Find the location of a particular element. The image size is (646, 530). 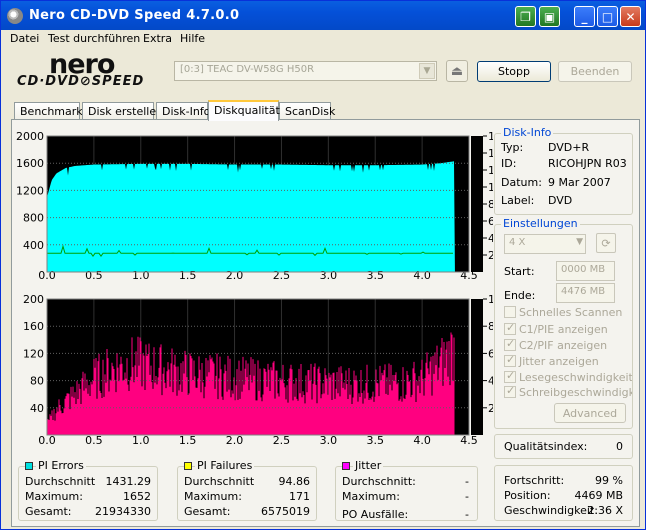

progress-label: Fortschritt: is located at coordinates (534, 480).